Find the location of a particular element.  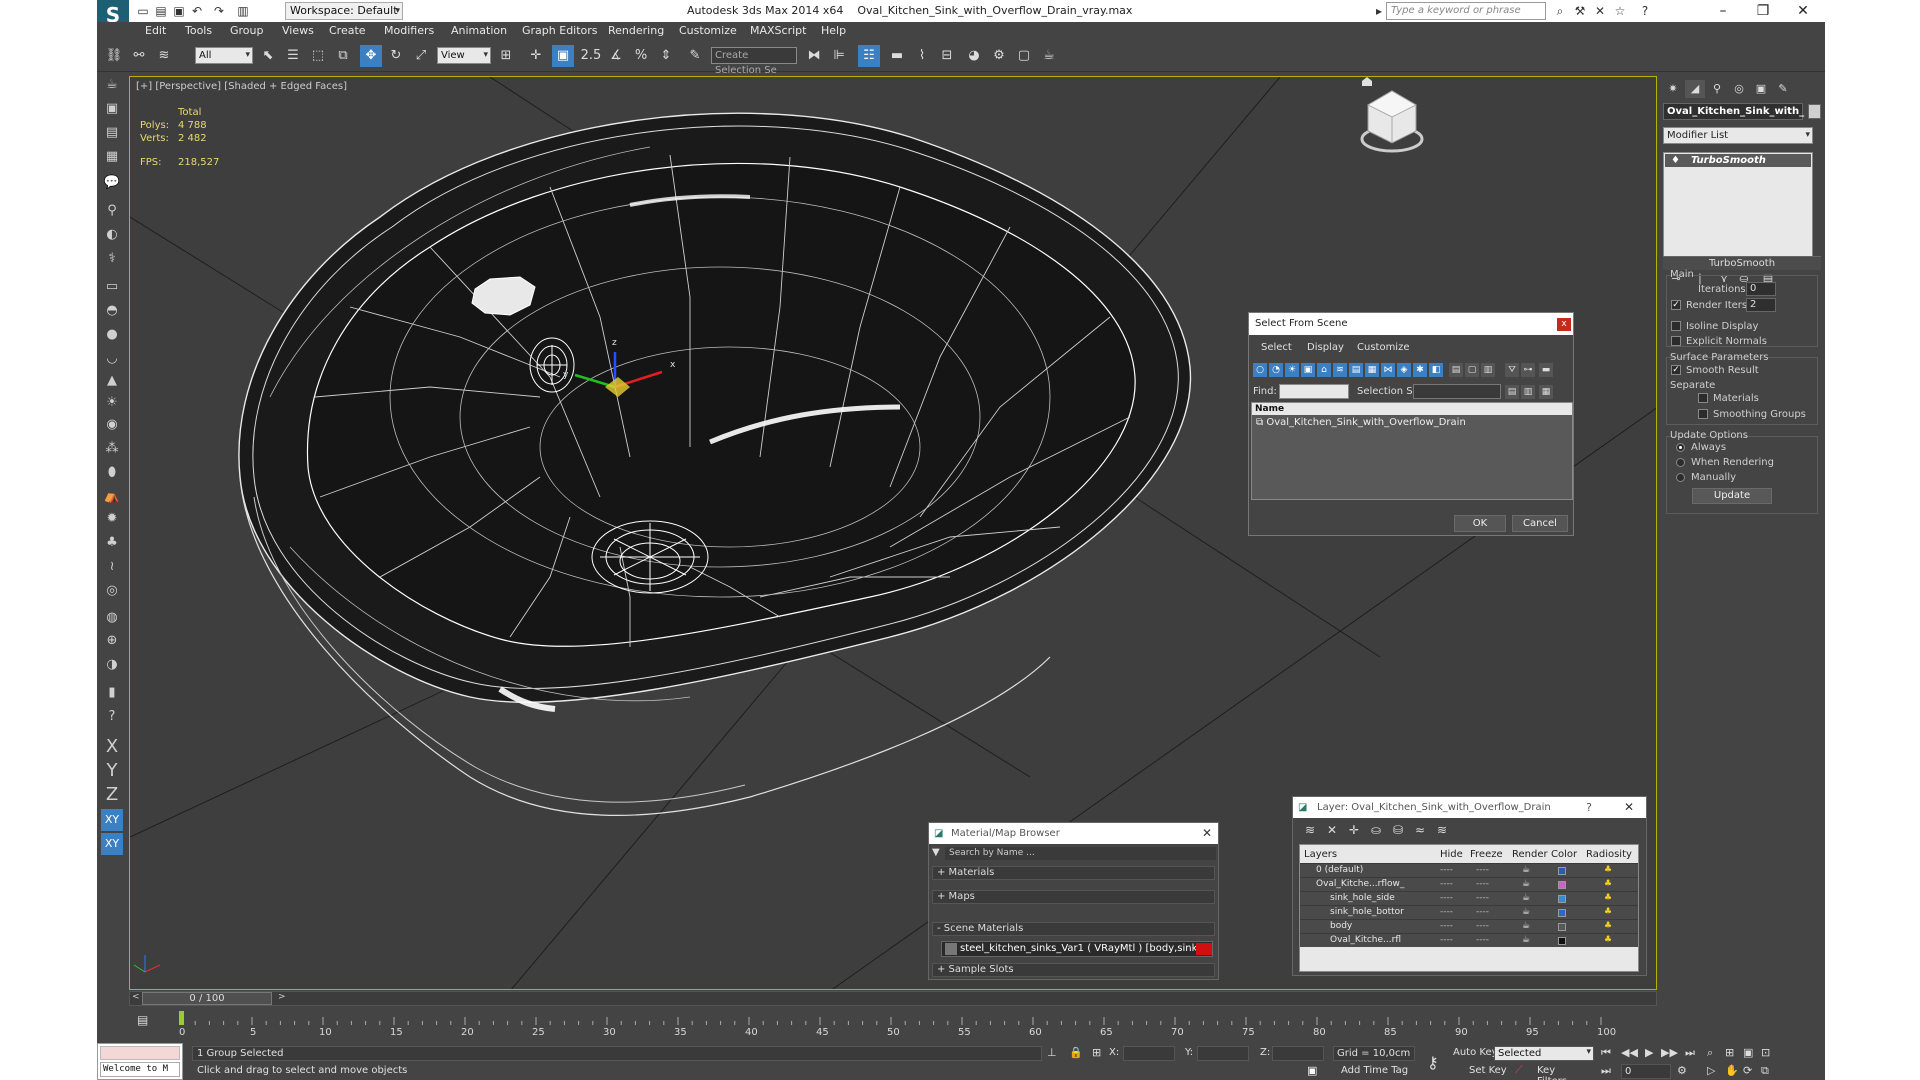

open-file-icon: ▤ is located at coordinates (161, 11).